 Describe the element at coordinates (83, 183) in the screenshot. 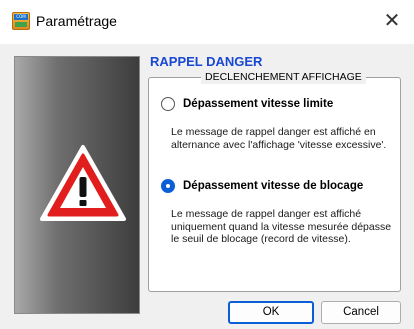

I see `warning-triangle-icon` at that location.